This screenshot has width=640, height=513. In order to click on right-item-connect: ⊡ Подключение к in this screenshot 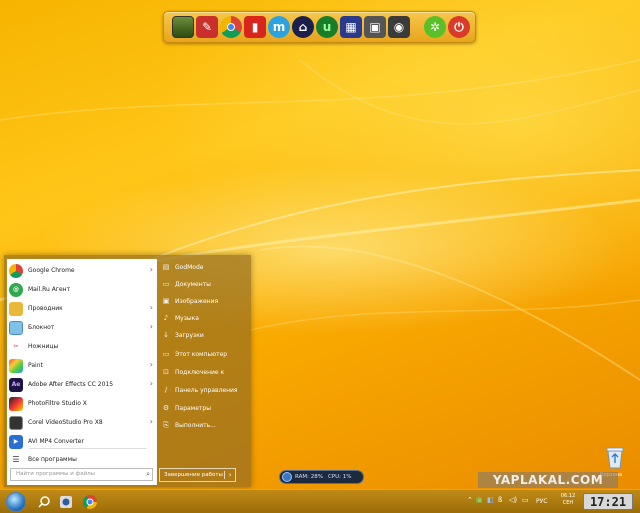, I will do `click(205, 372)`.